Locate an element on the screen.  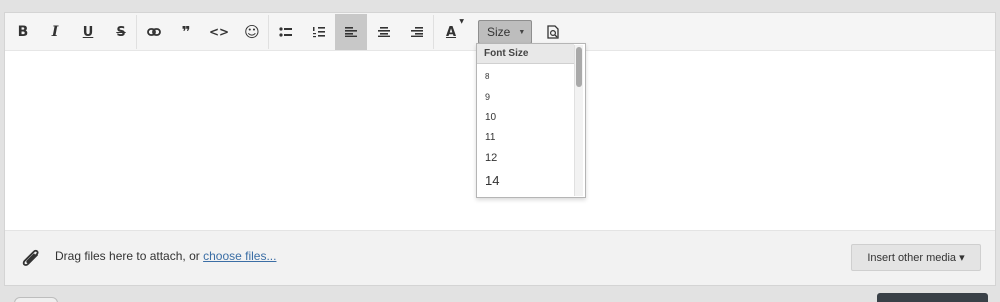
font-size-option-14: 14 is located at coordinates (492, 180).